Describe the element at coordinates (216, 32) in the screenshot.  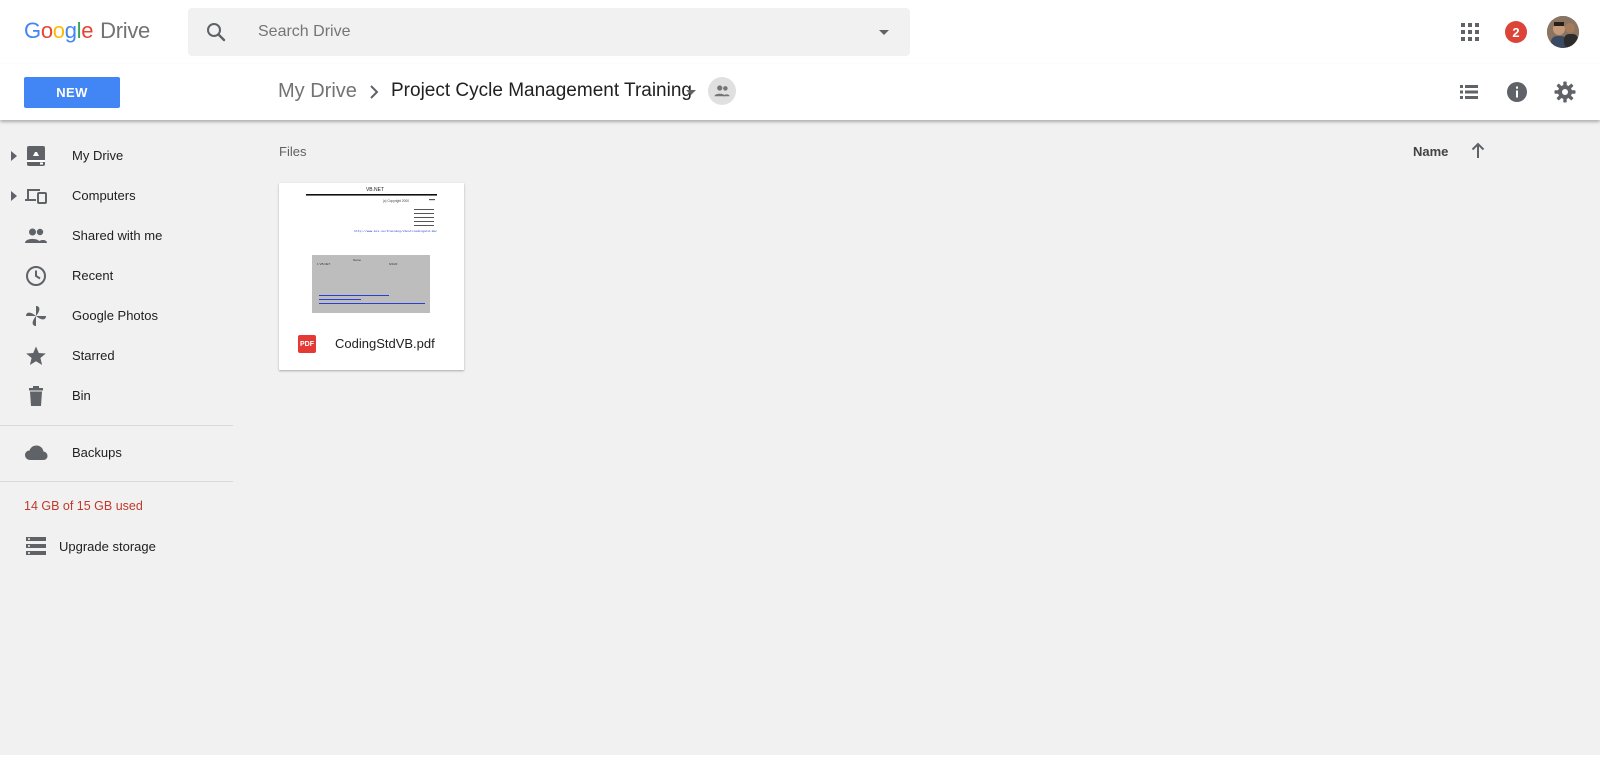
I see `search-icon` at that location.